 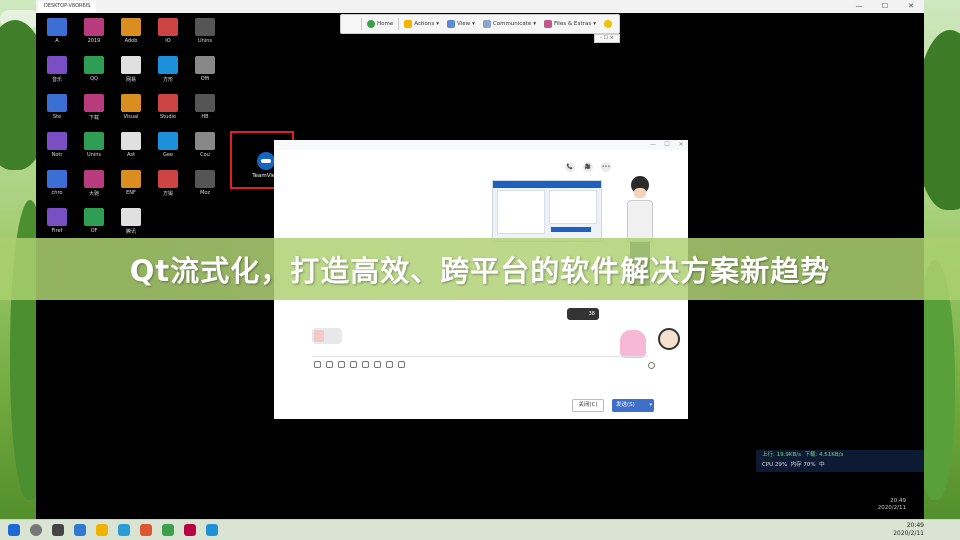 What do you see at coordinates (651, 365) in the screenshot?
I see `history-clock-icon` at bounding box center [651, 365].